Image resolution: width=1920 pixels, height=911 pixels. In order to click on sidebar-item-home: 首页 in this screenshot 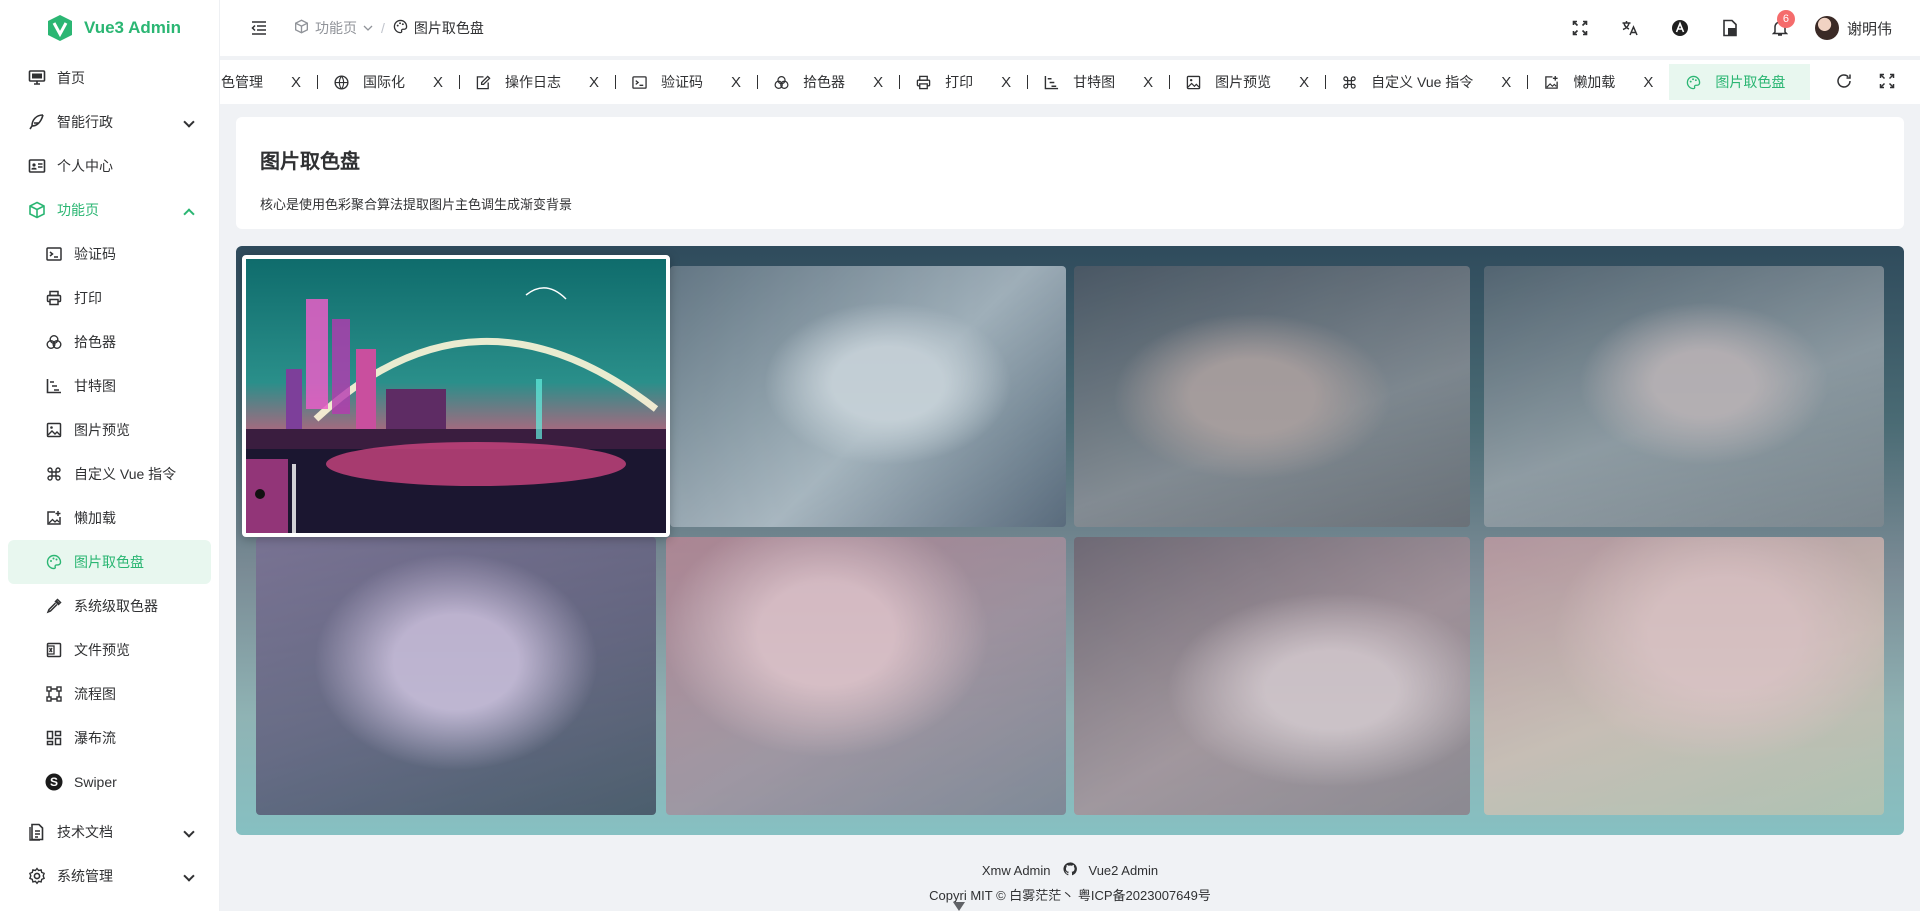, I will do `click(109, 78)`.